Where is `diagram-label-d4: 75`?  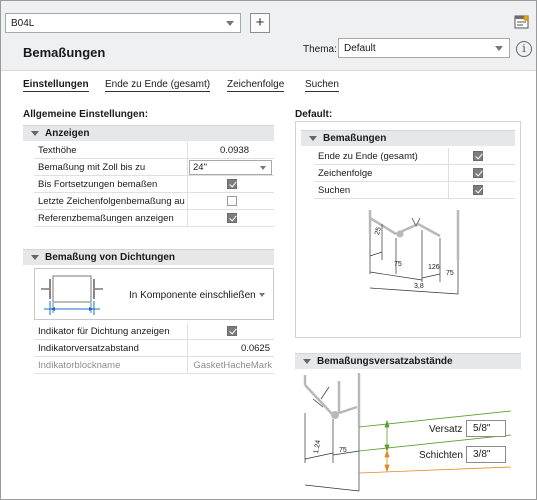 diagram-label-d4: 75 is located at coordinates (450, 273).